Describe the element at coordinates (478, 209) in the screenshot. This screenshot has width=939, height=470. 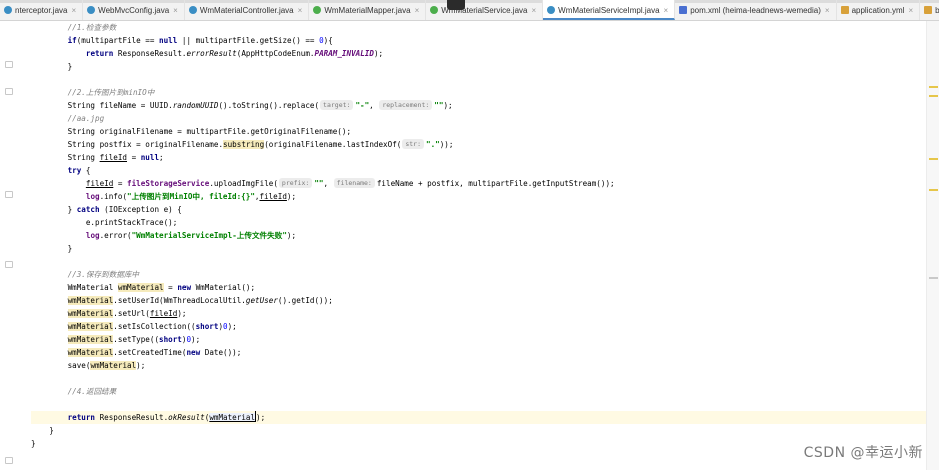
I see `code-line: } catch (IOException e) {` at that location.